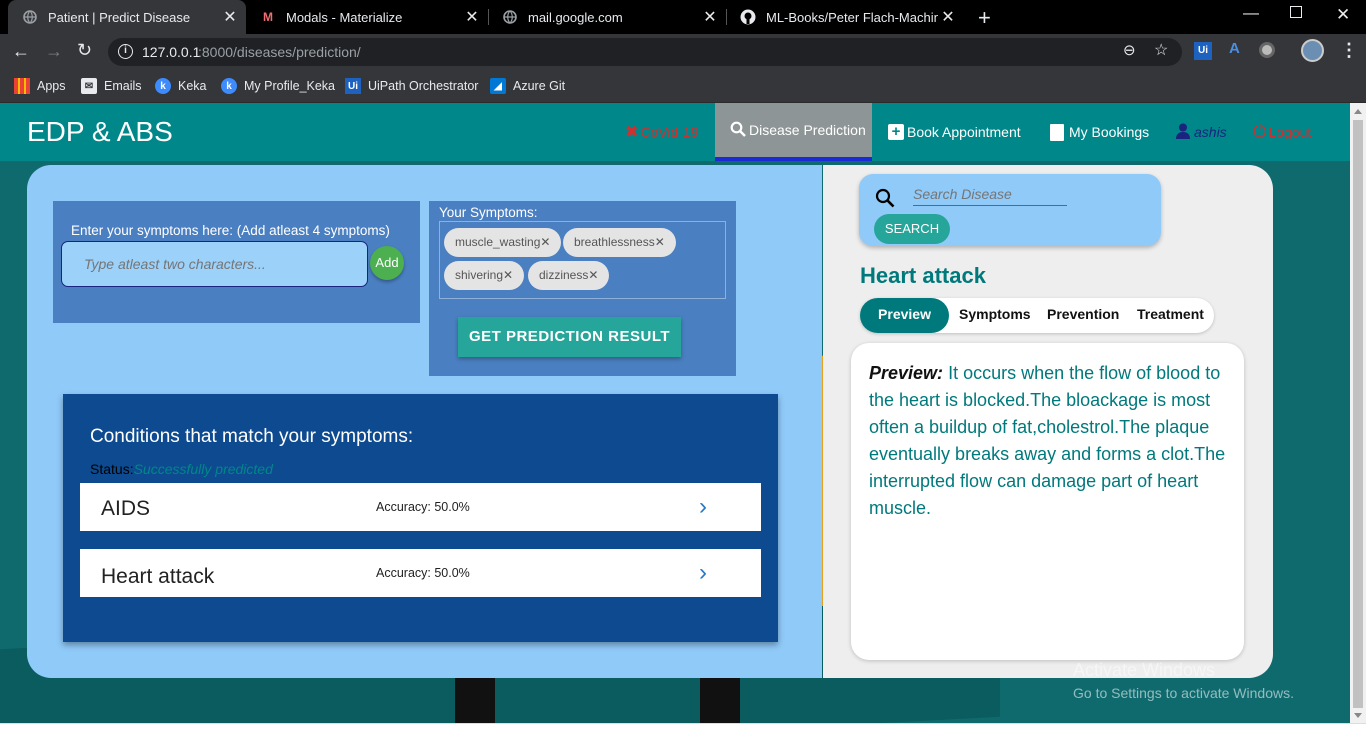 Image resolution: width=1366 pixels, height=739 pixels. I want to click on add-symptom-button: Add, so click(387, 263).